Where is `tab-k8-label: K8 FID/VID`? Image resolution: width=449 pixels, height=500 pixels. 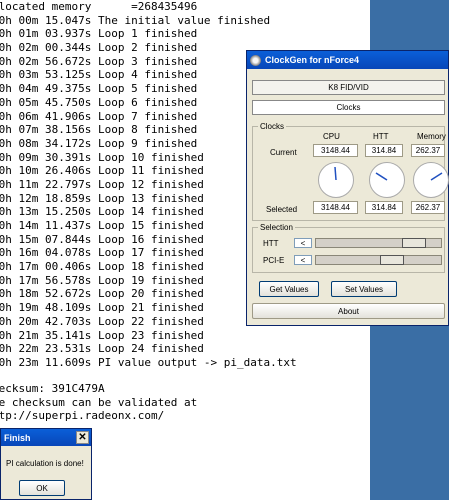
tab-k8-label: K8 FID/VID is located at coordinates (348, 87).